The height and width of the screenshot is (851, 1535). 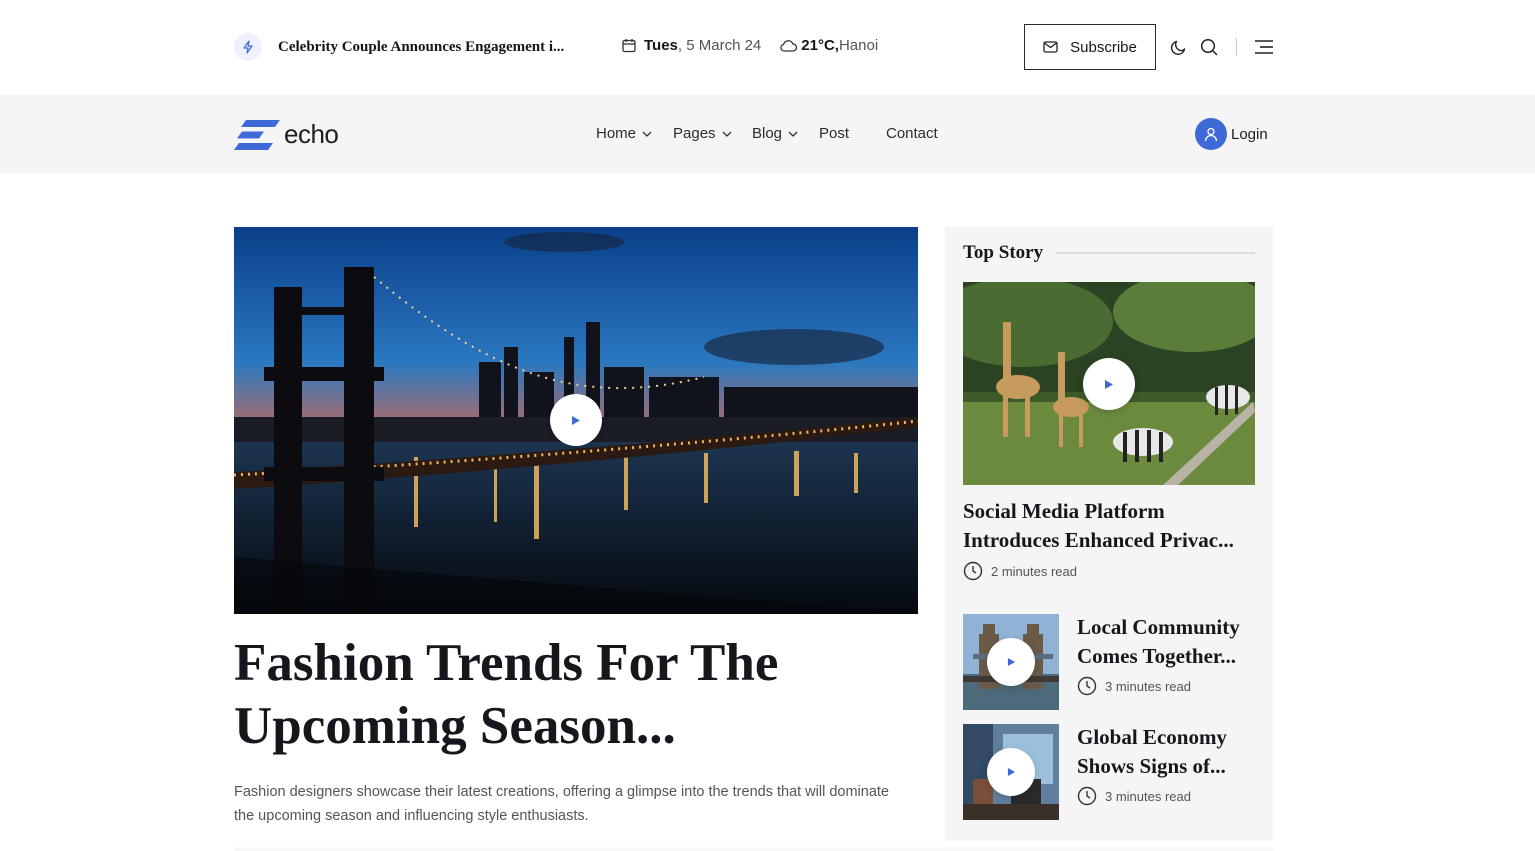 What do you see at coordinates (311, 134) in the screenshot?
I see `logo-text: echo` at bounding box center [311, 134].